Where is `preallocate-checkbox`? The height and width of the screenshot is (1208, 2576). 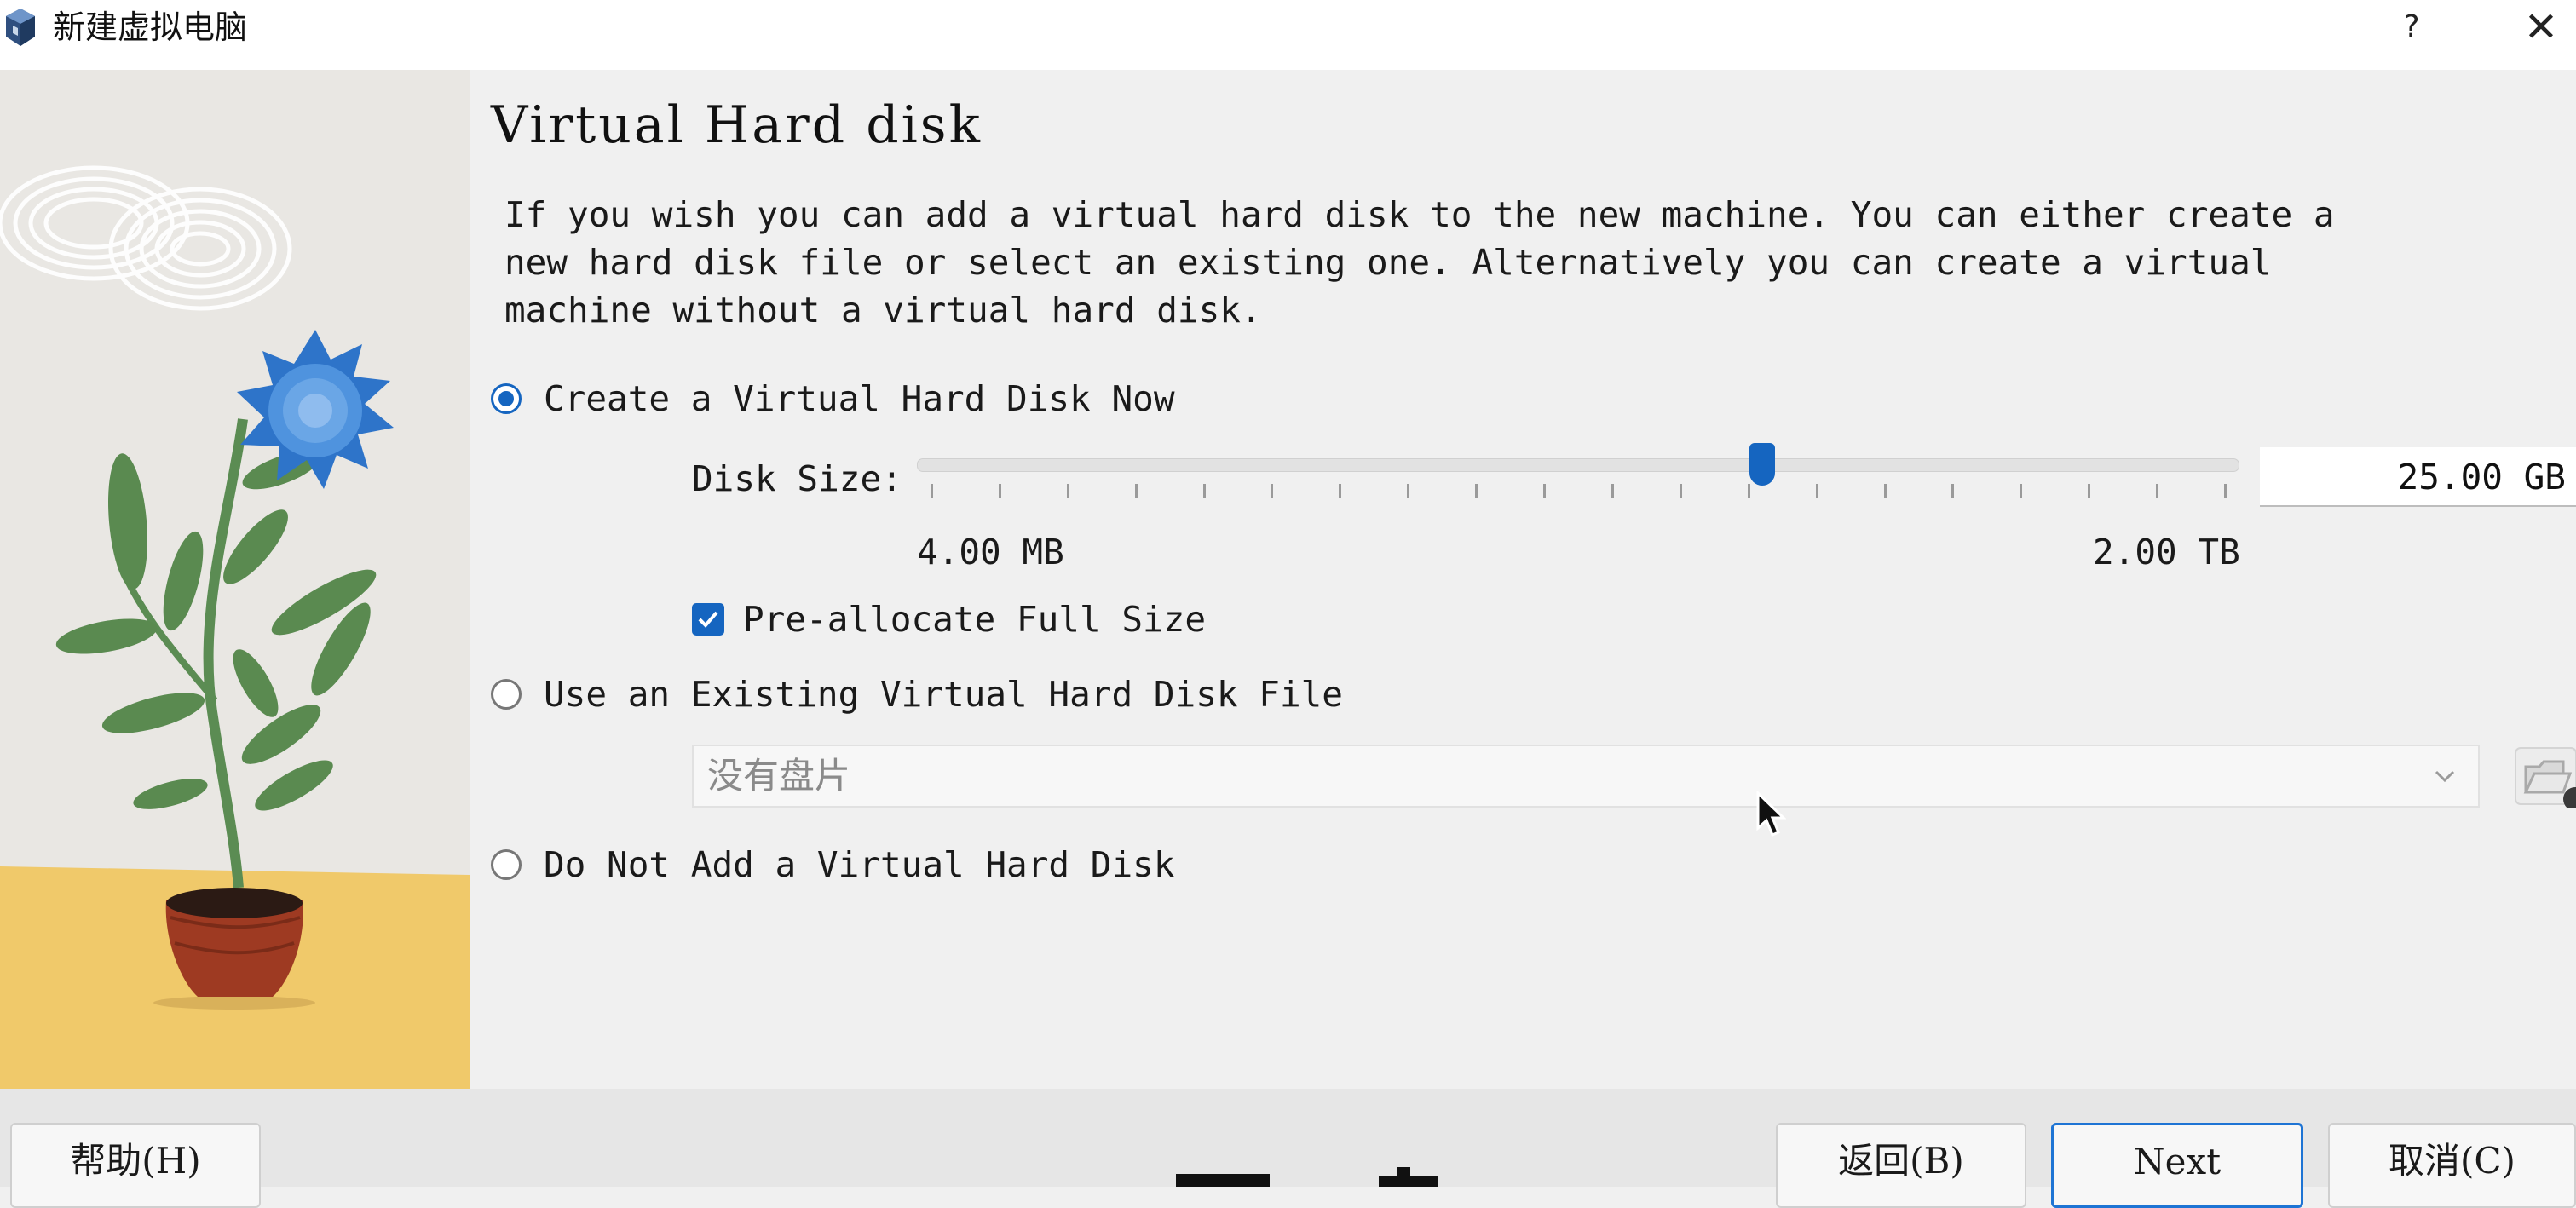 preallocate-checkbox is located at coordinates (708, 619).